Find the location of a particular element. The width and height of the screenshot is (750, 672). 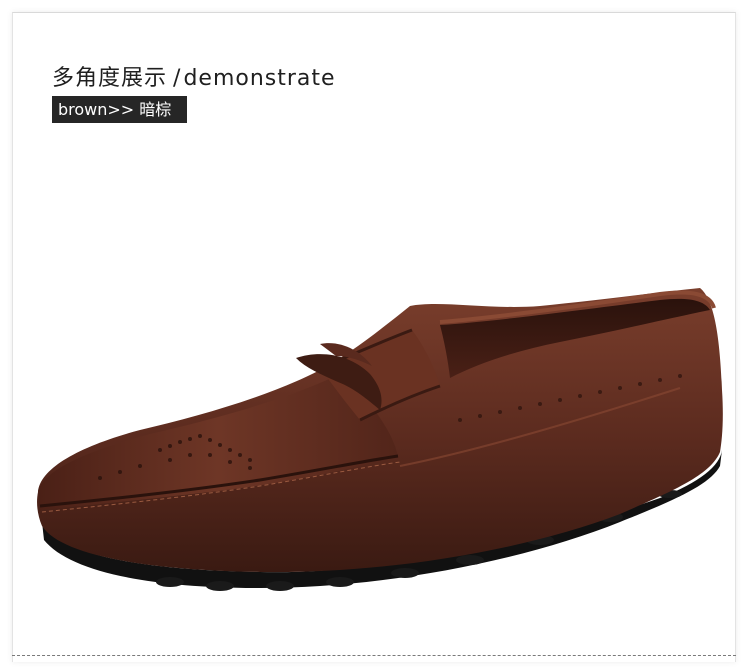

title-english: demonstrate is located at coordinates (259, 78).